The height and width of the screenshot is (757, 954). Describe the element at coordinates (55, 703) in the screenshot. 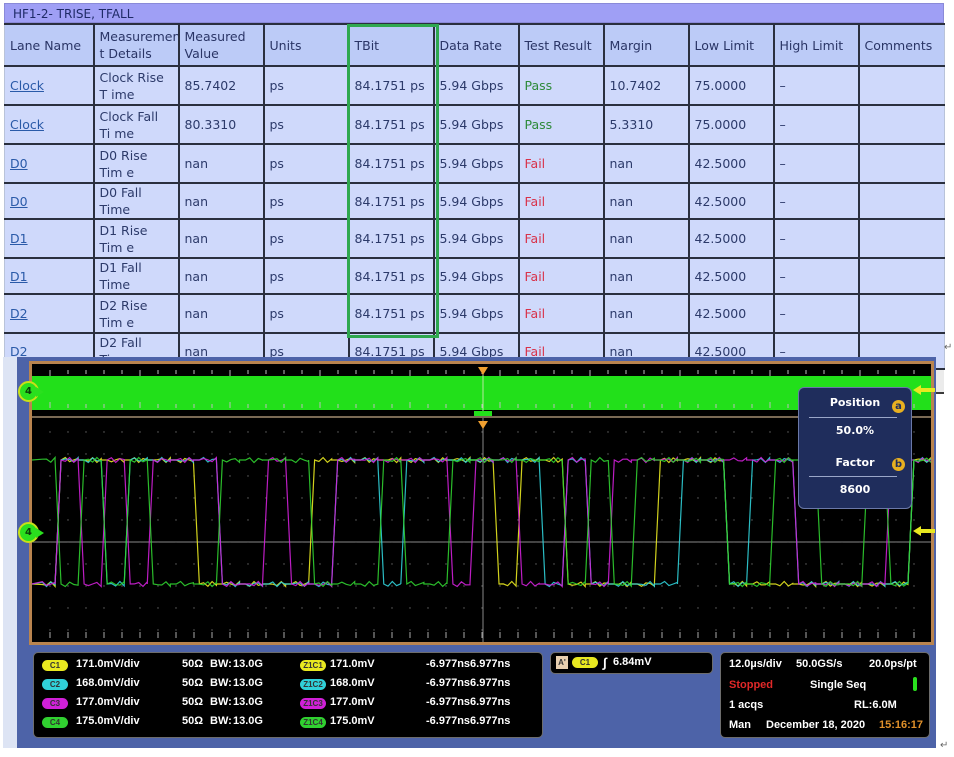

I see `channel-chip: C3` at that location.